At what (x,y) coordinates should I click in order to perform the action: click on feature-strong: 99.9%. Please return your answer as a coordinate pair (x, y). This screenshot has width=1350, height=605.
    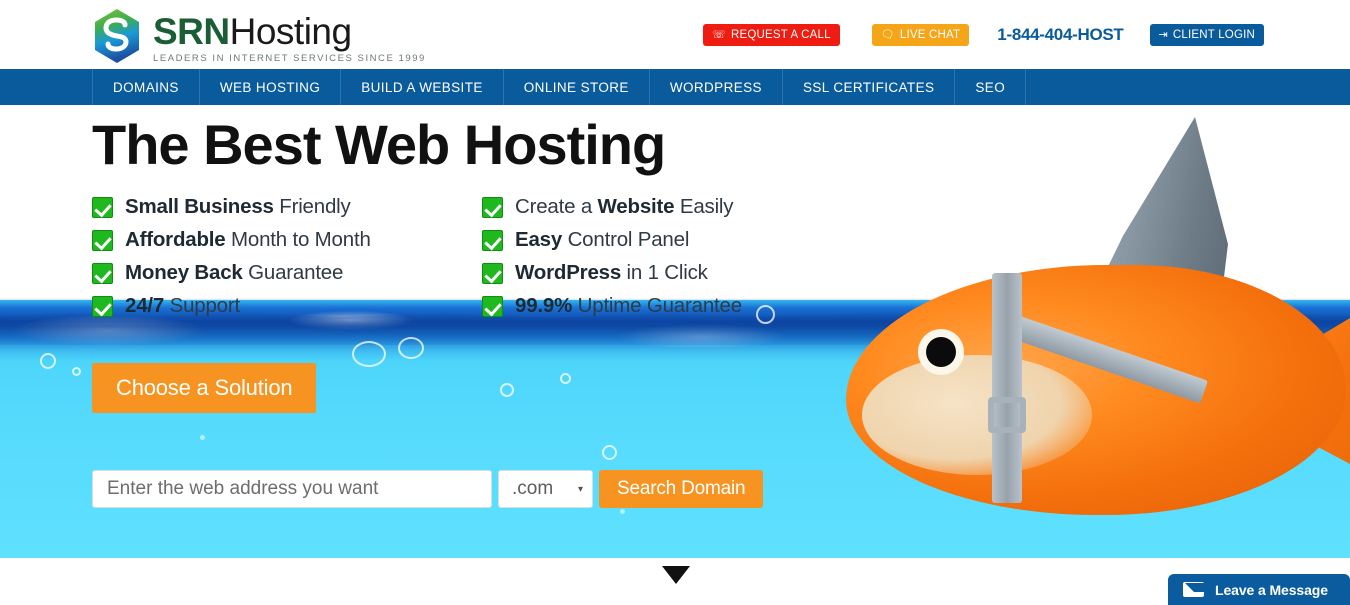
    Looking at the image, I should click on (544, 305).